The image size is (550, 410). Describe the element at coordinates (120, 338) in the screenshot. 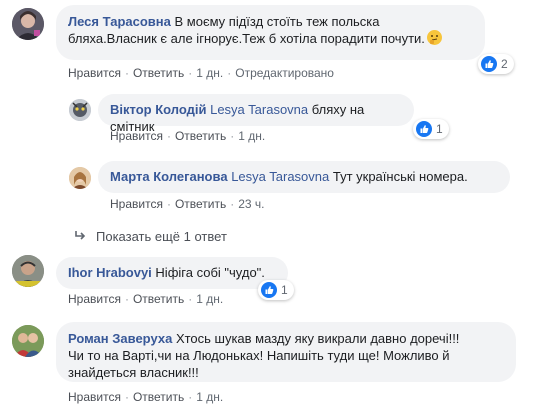

I see `comment-author: Роман Заверуха` at that location.